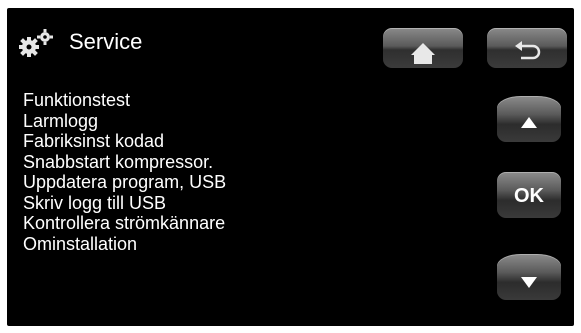 The width and height of the screenshot is (581, 333). I want to click on page-title: Service, so click(106, 41).